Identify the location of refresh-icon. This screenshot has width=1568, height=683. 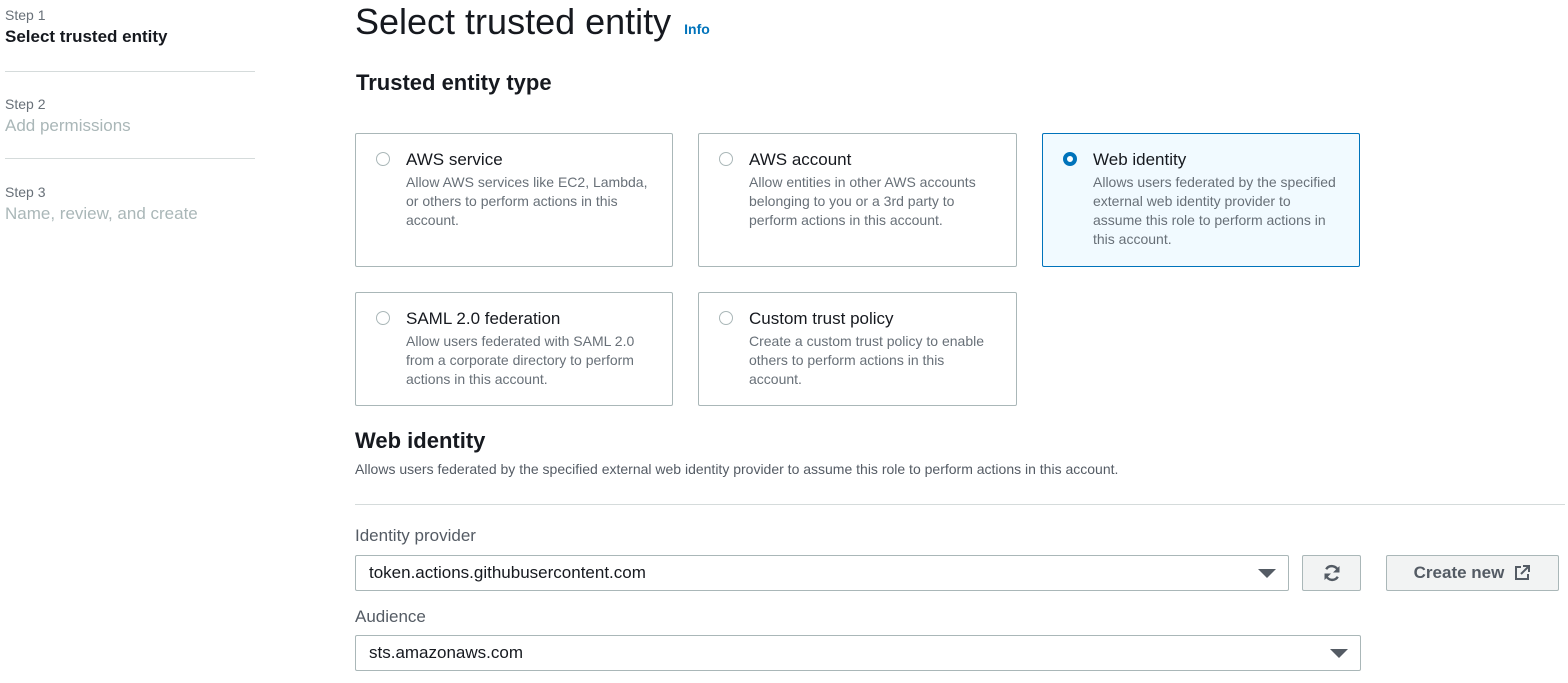
(1331, 573).